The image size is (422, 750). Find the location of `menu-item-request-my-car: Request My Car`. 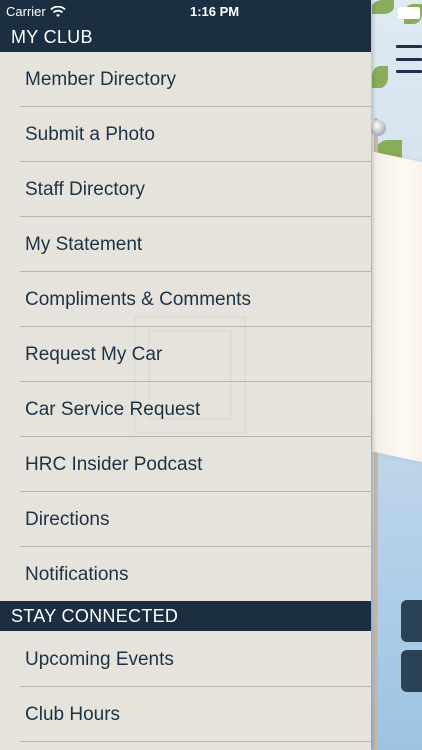

menu-item-request-my-car: Request My Car is located at coordinates (185, 354).